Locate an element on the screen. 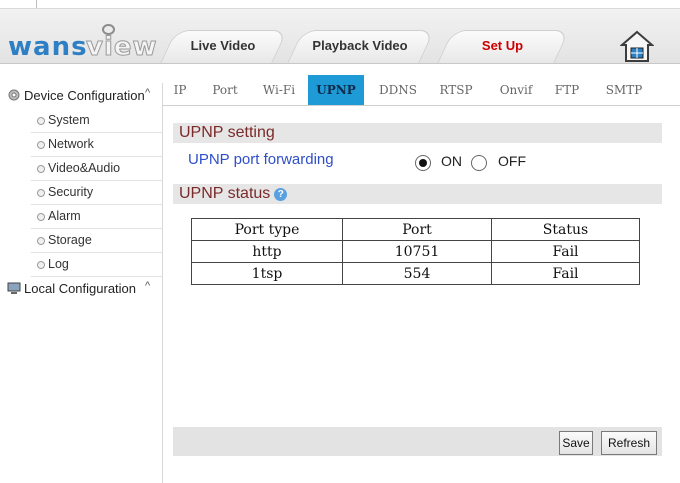 This screenshot has height=483, width=680. cell-port-type: 1tsp is located at coordinates (267, 273).